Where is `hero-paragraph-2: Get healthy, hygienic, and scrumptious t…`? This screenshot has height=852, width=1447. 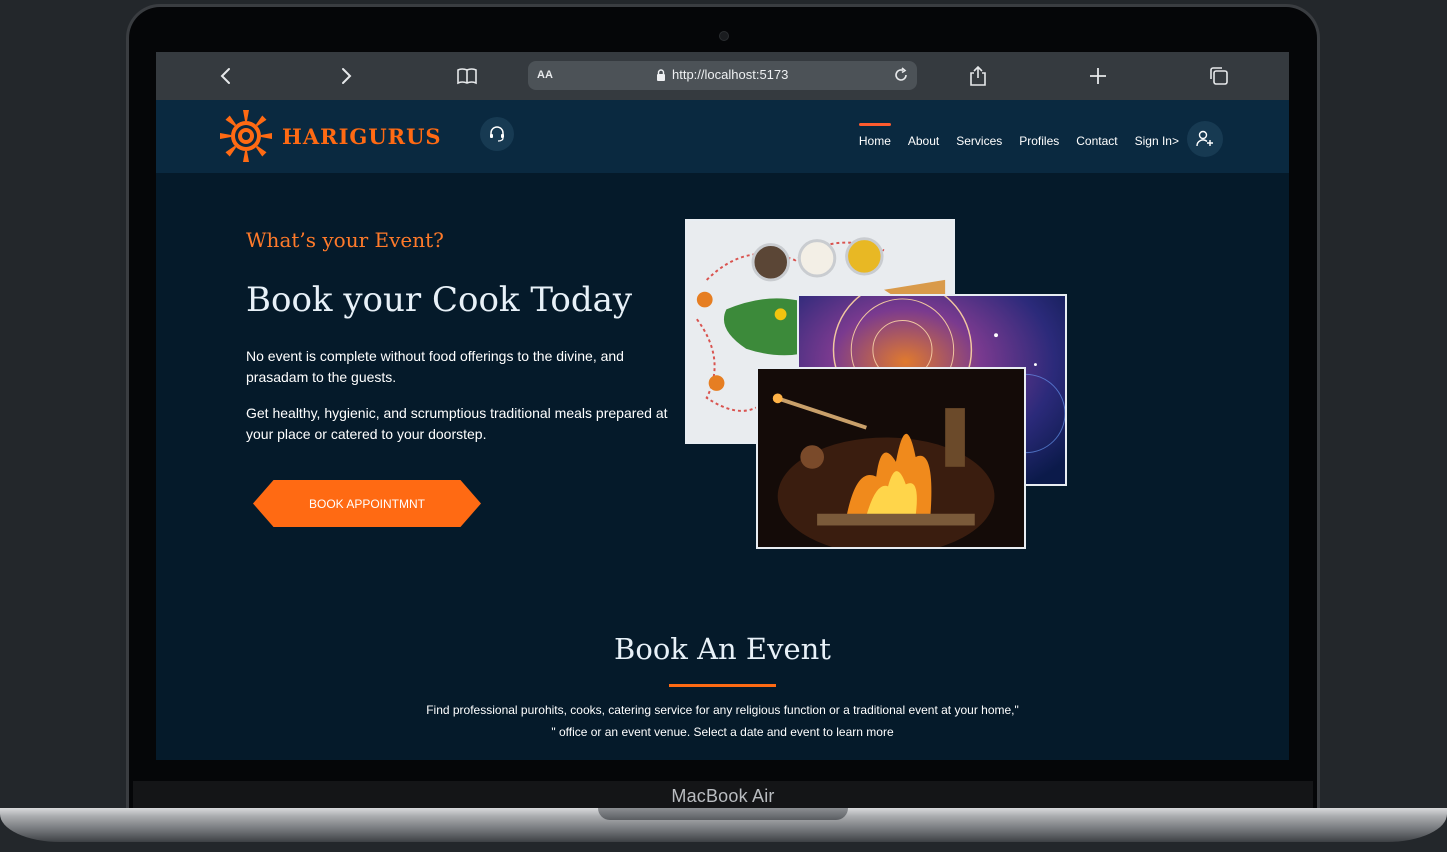
hero-paragraph-2: Get healthy, hygienic, and scrumptious t… is located at coordinates (457, 423).